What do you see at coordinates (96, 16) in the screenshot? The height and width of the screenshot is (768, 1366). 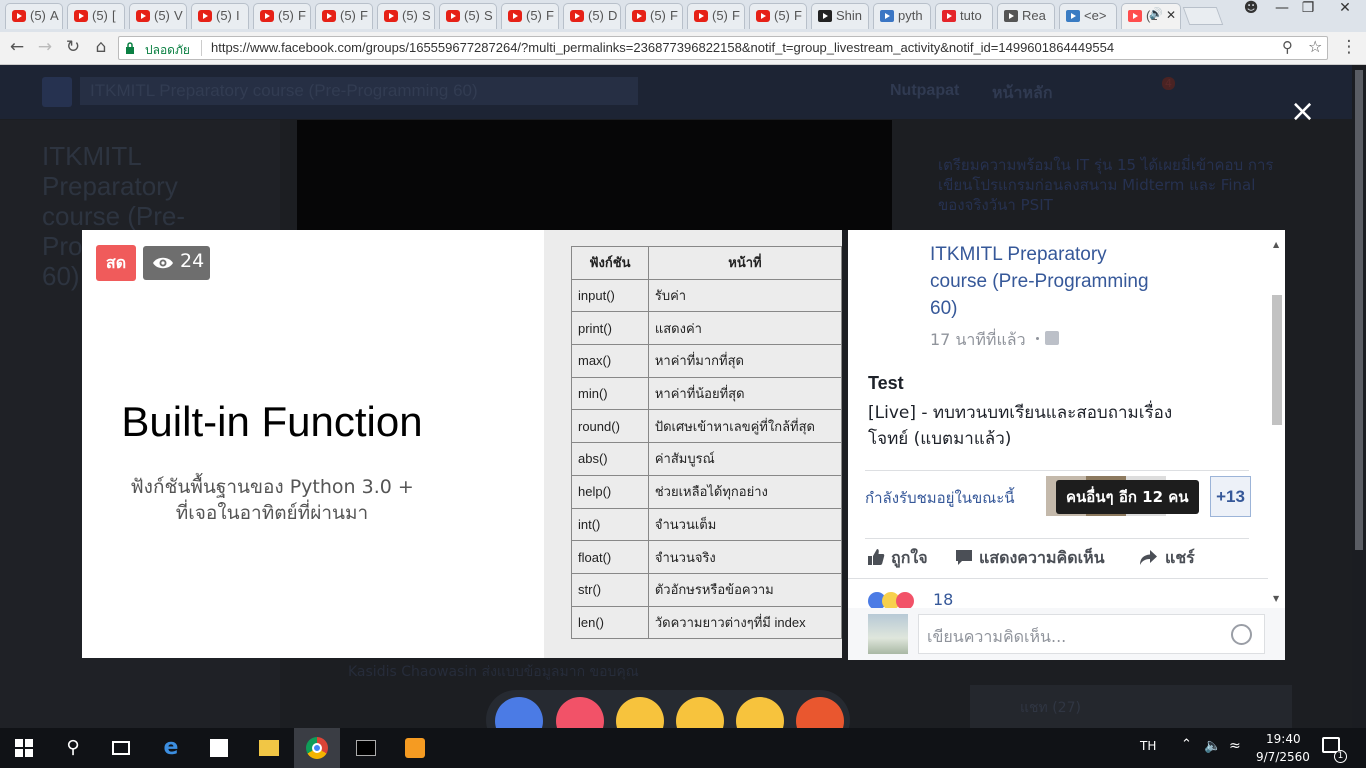 I see `browser-tab: (5) [` at bounding box center [96, 16].